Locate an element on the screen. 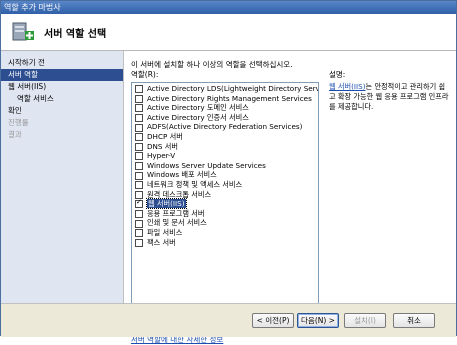 The image size is (457, 345). role-row: 원격 데스크톱 서비스 is located at coordinates (225, 195).